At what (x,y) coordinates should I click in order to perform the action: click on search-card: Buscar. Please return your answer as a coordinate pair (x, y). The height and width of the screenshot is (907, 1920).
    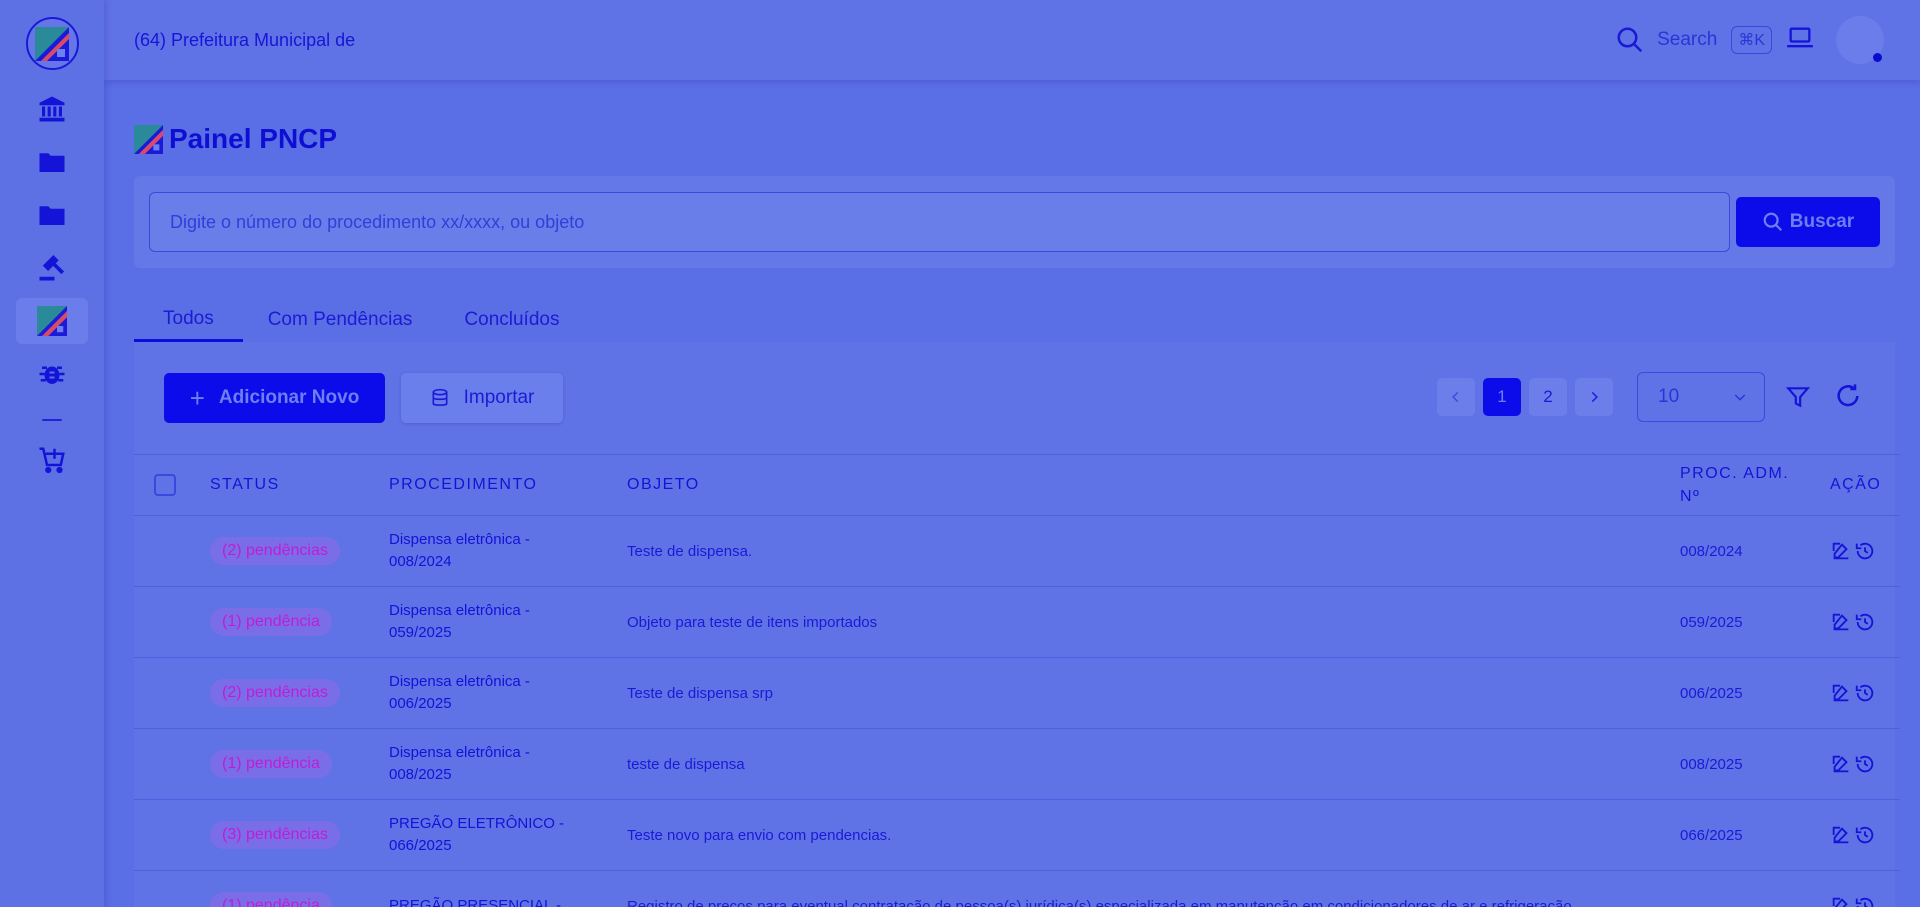
    Looking at the image, I should click on (1014, 222).